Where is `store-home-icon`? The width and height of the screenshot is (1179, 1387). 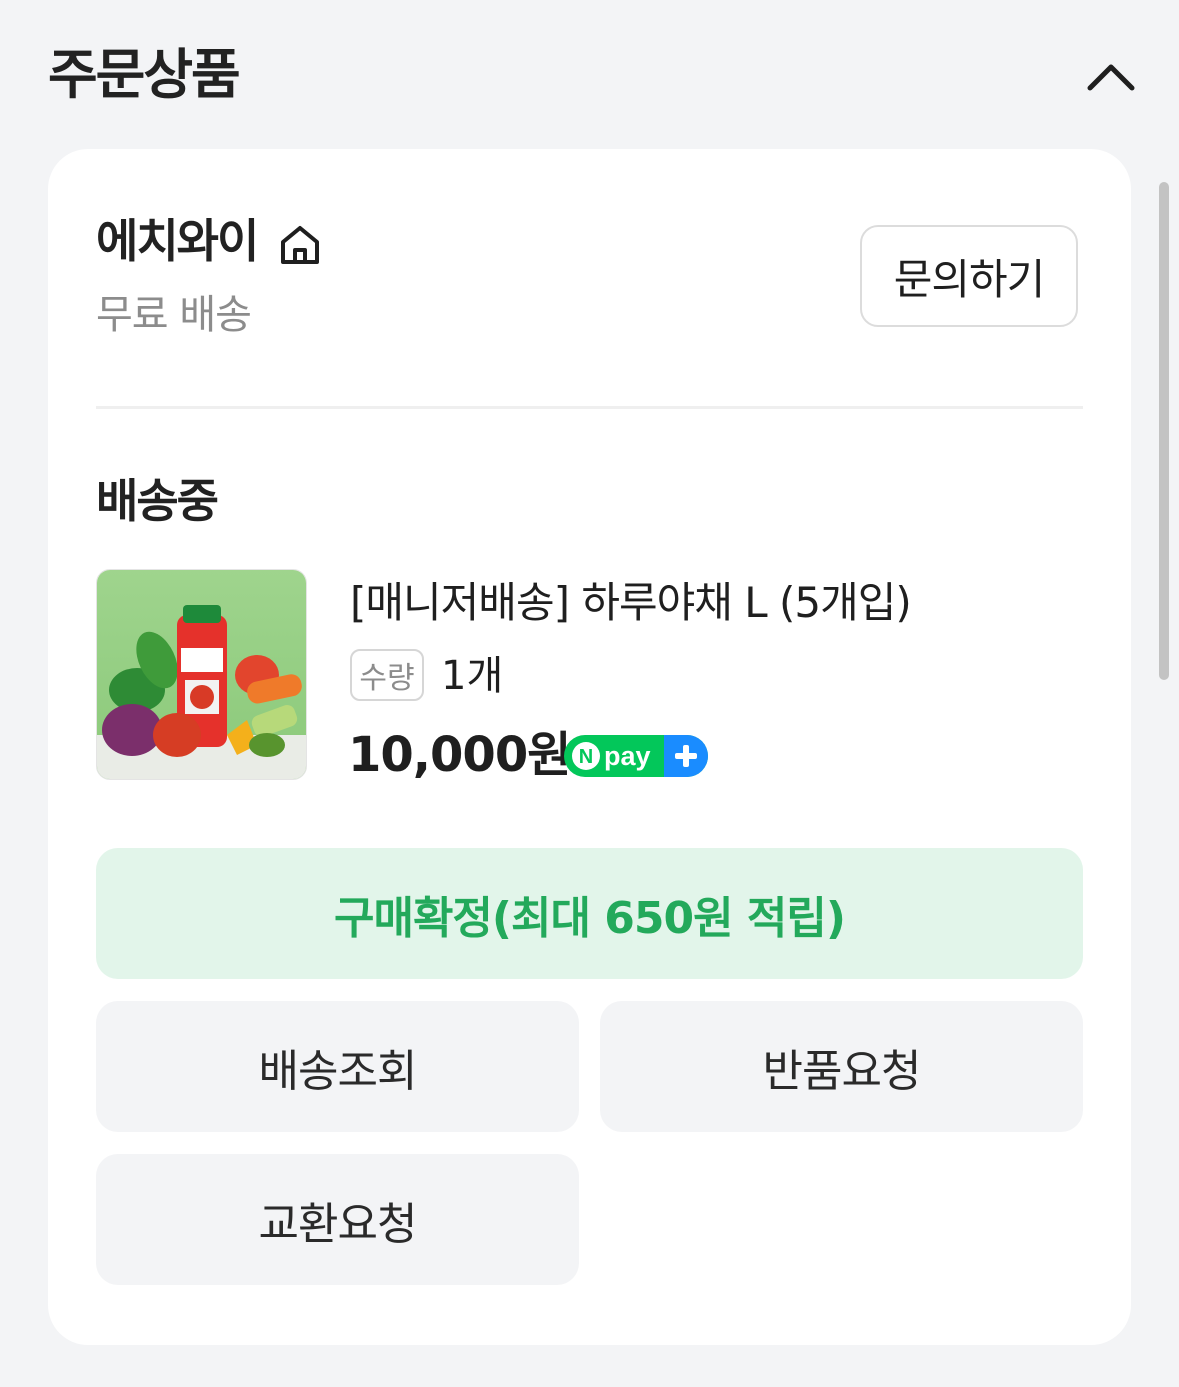 store-home-icon is located at coordinates (300, 245).